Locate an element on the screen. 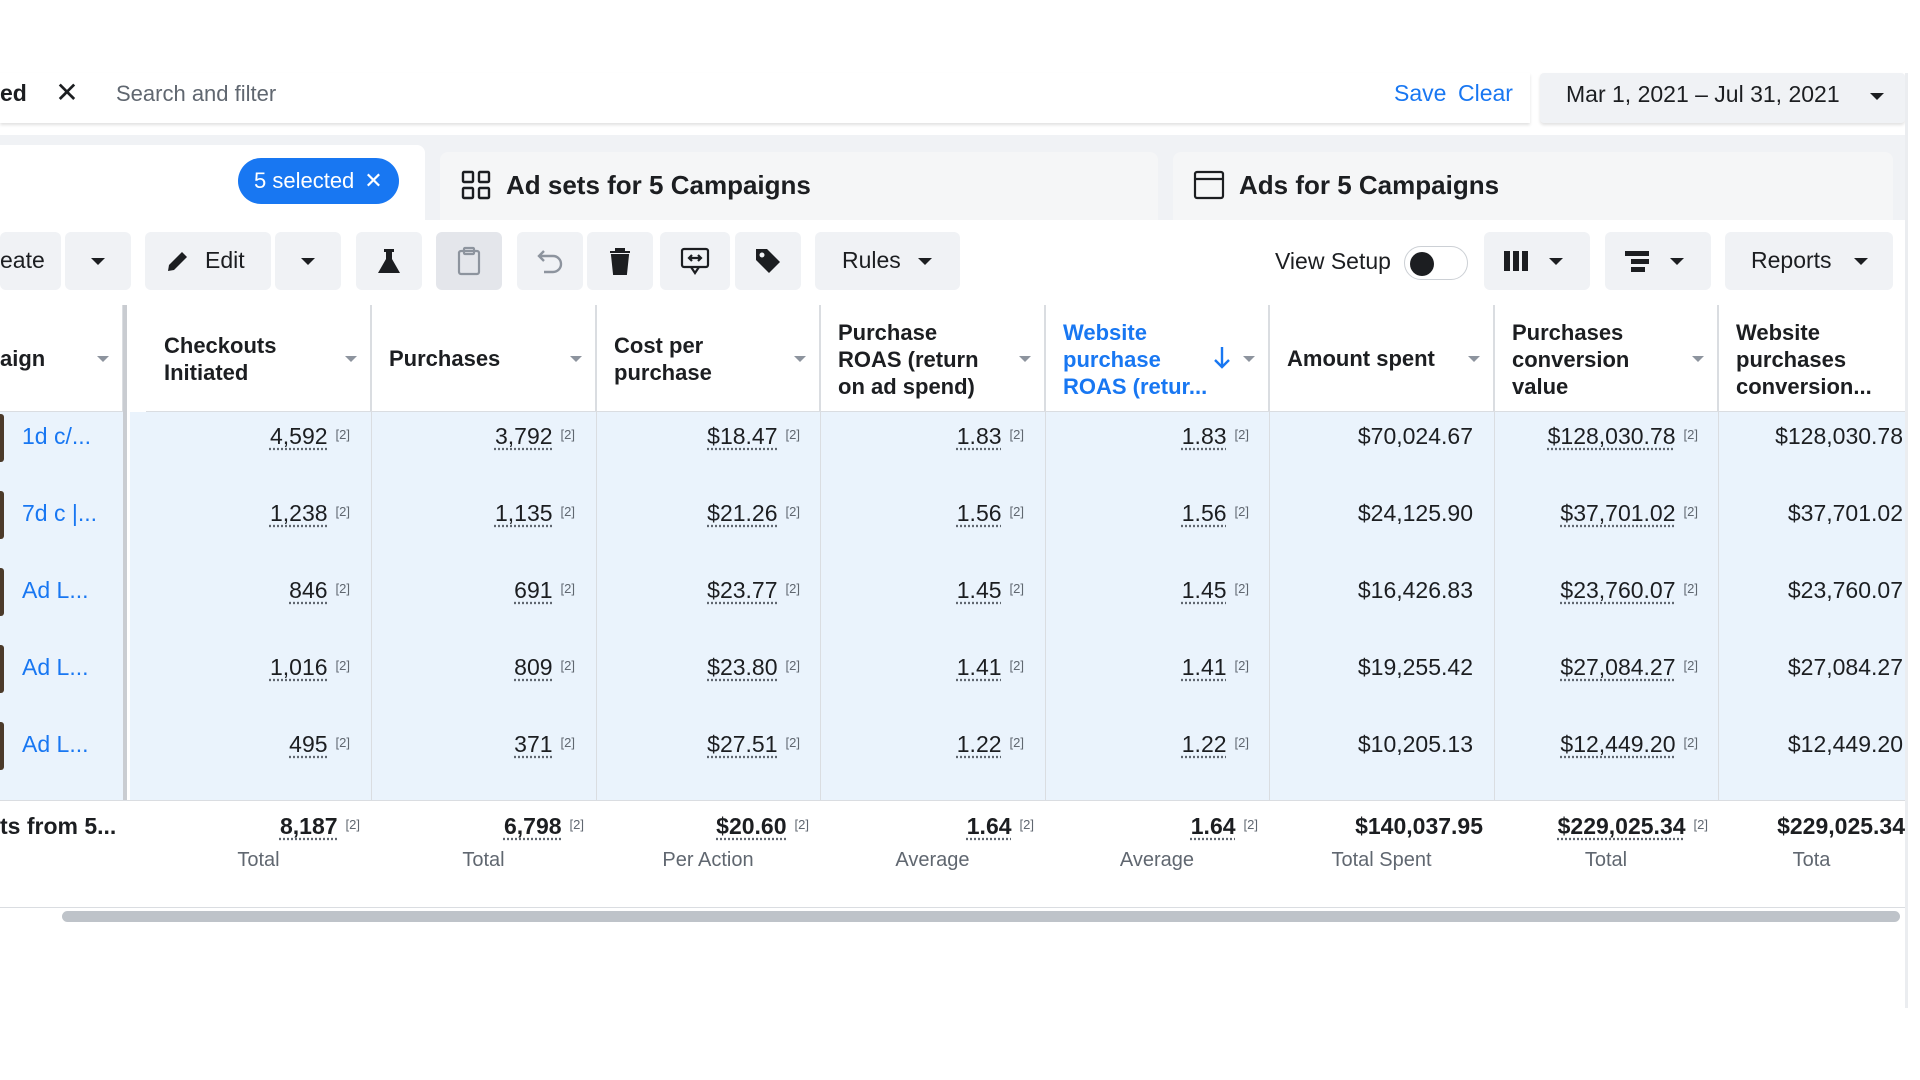 This screenshot has width=1920, height=1080. rules-button: Rules is located at coordinates (887, 261).